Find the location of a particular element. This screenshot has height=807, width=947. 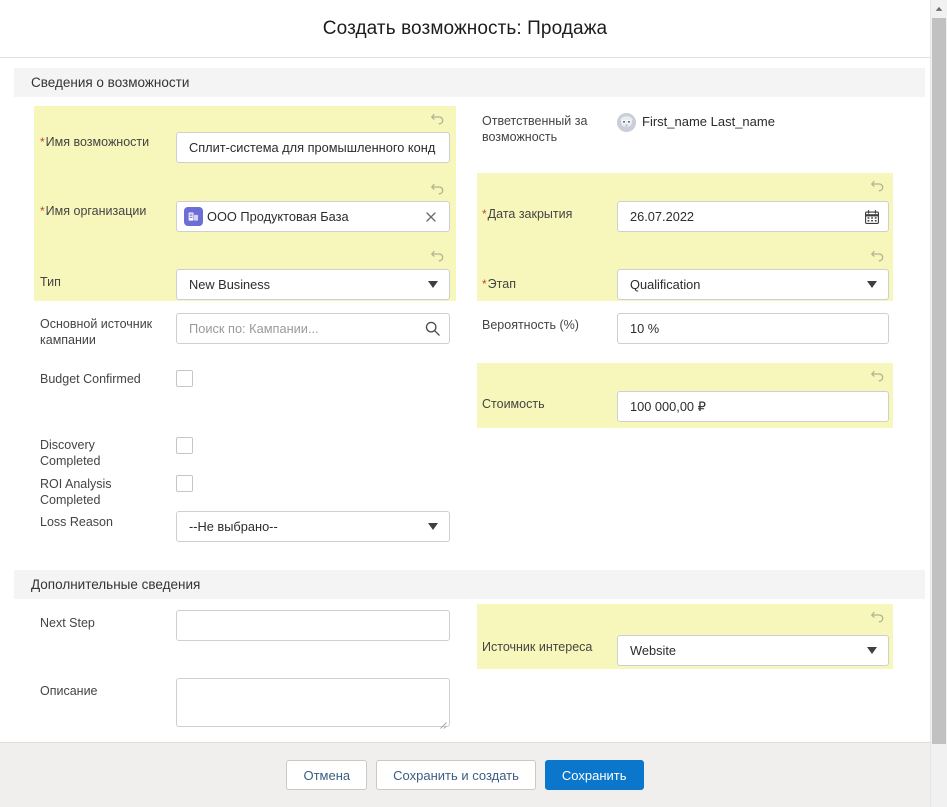

probability-value: 10 % is located at coordinates (645, 328).